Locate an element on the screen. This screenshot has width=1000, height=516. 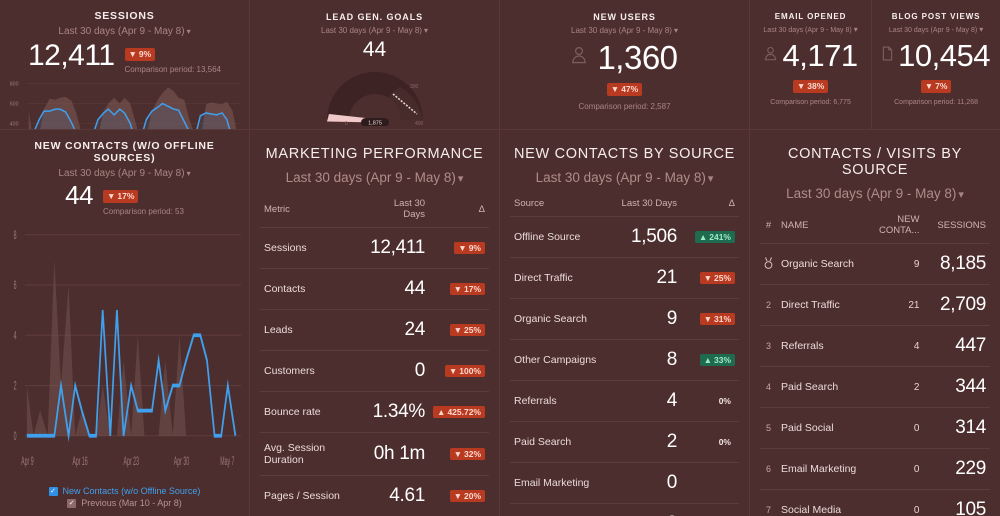
legend-item-new-contacts: ✓ New Contacts (w/o Offline Source) is located at coordinates (124, 491).